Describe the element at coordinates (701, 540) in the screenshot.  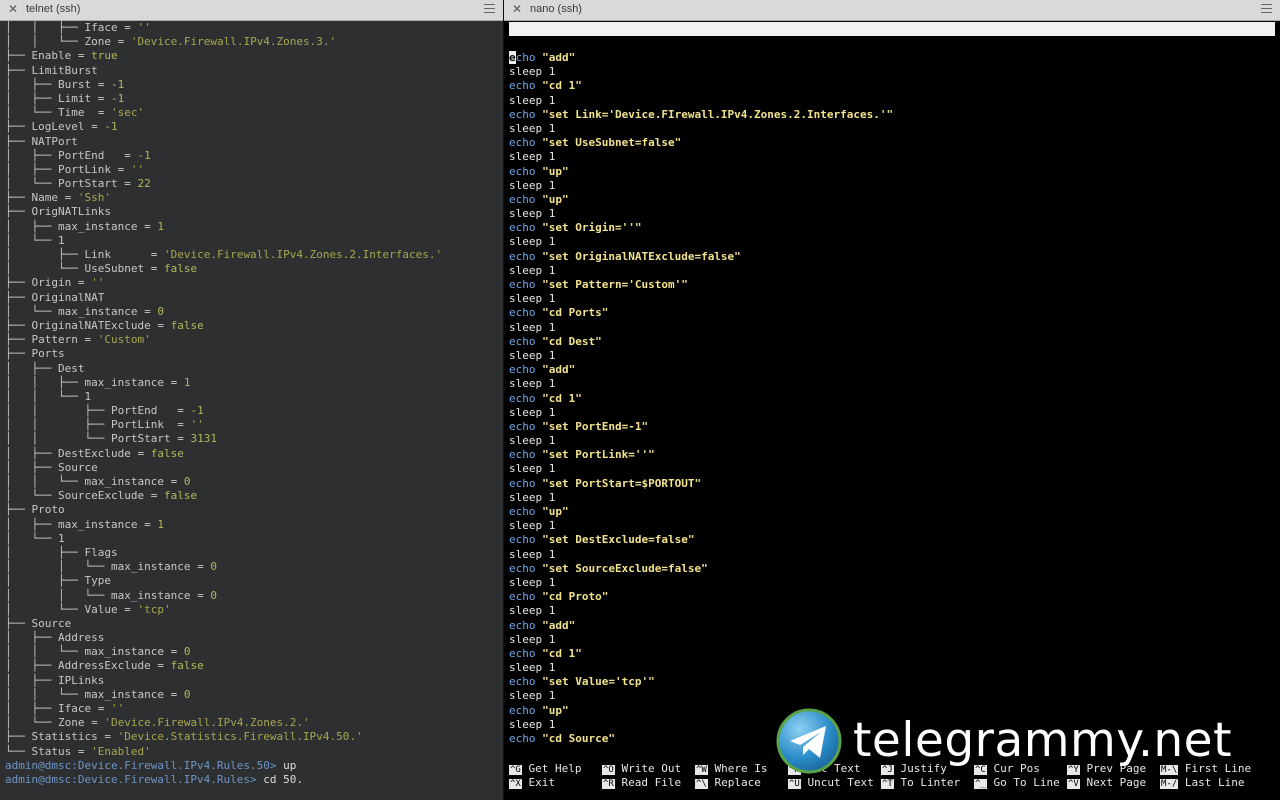
I see `script-line: echo "set DestExclude=false"` at that location.